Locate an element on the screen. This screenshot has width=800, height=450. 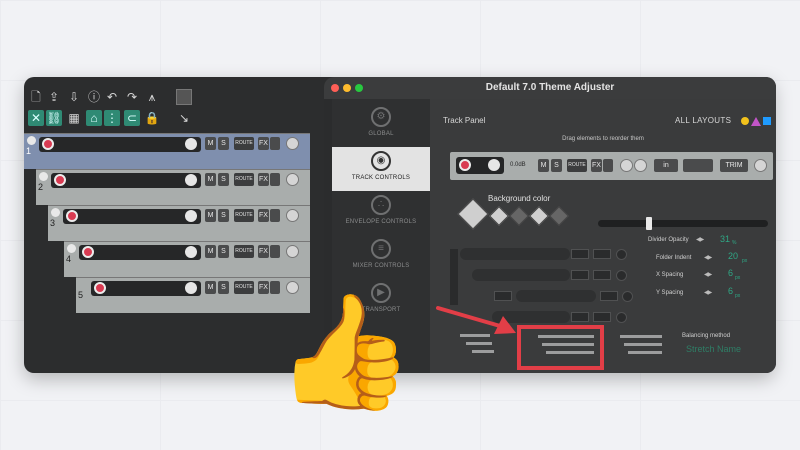
zoom-window-button is located at coordinates (359, 88).